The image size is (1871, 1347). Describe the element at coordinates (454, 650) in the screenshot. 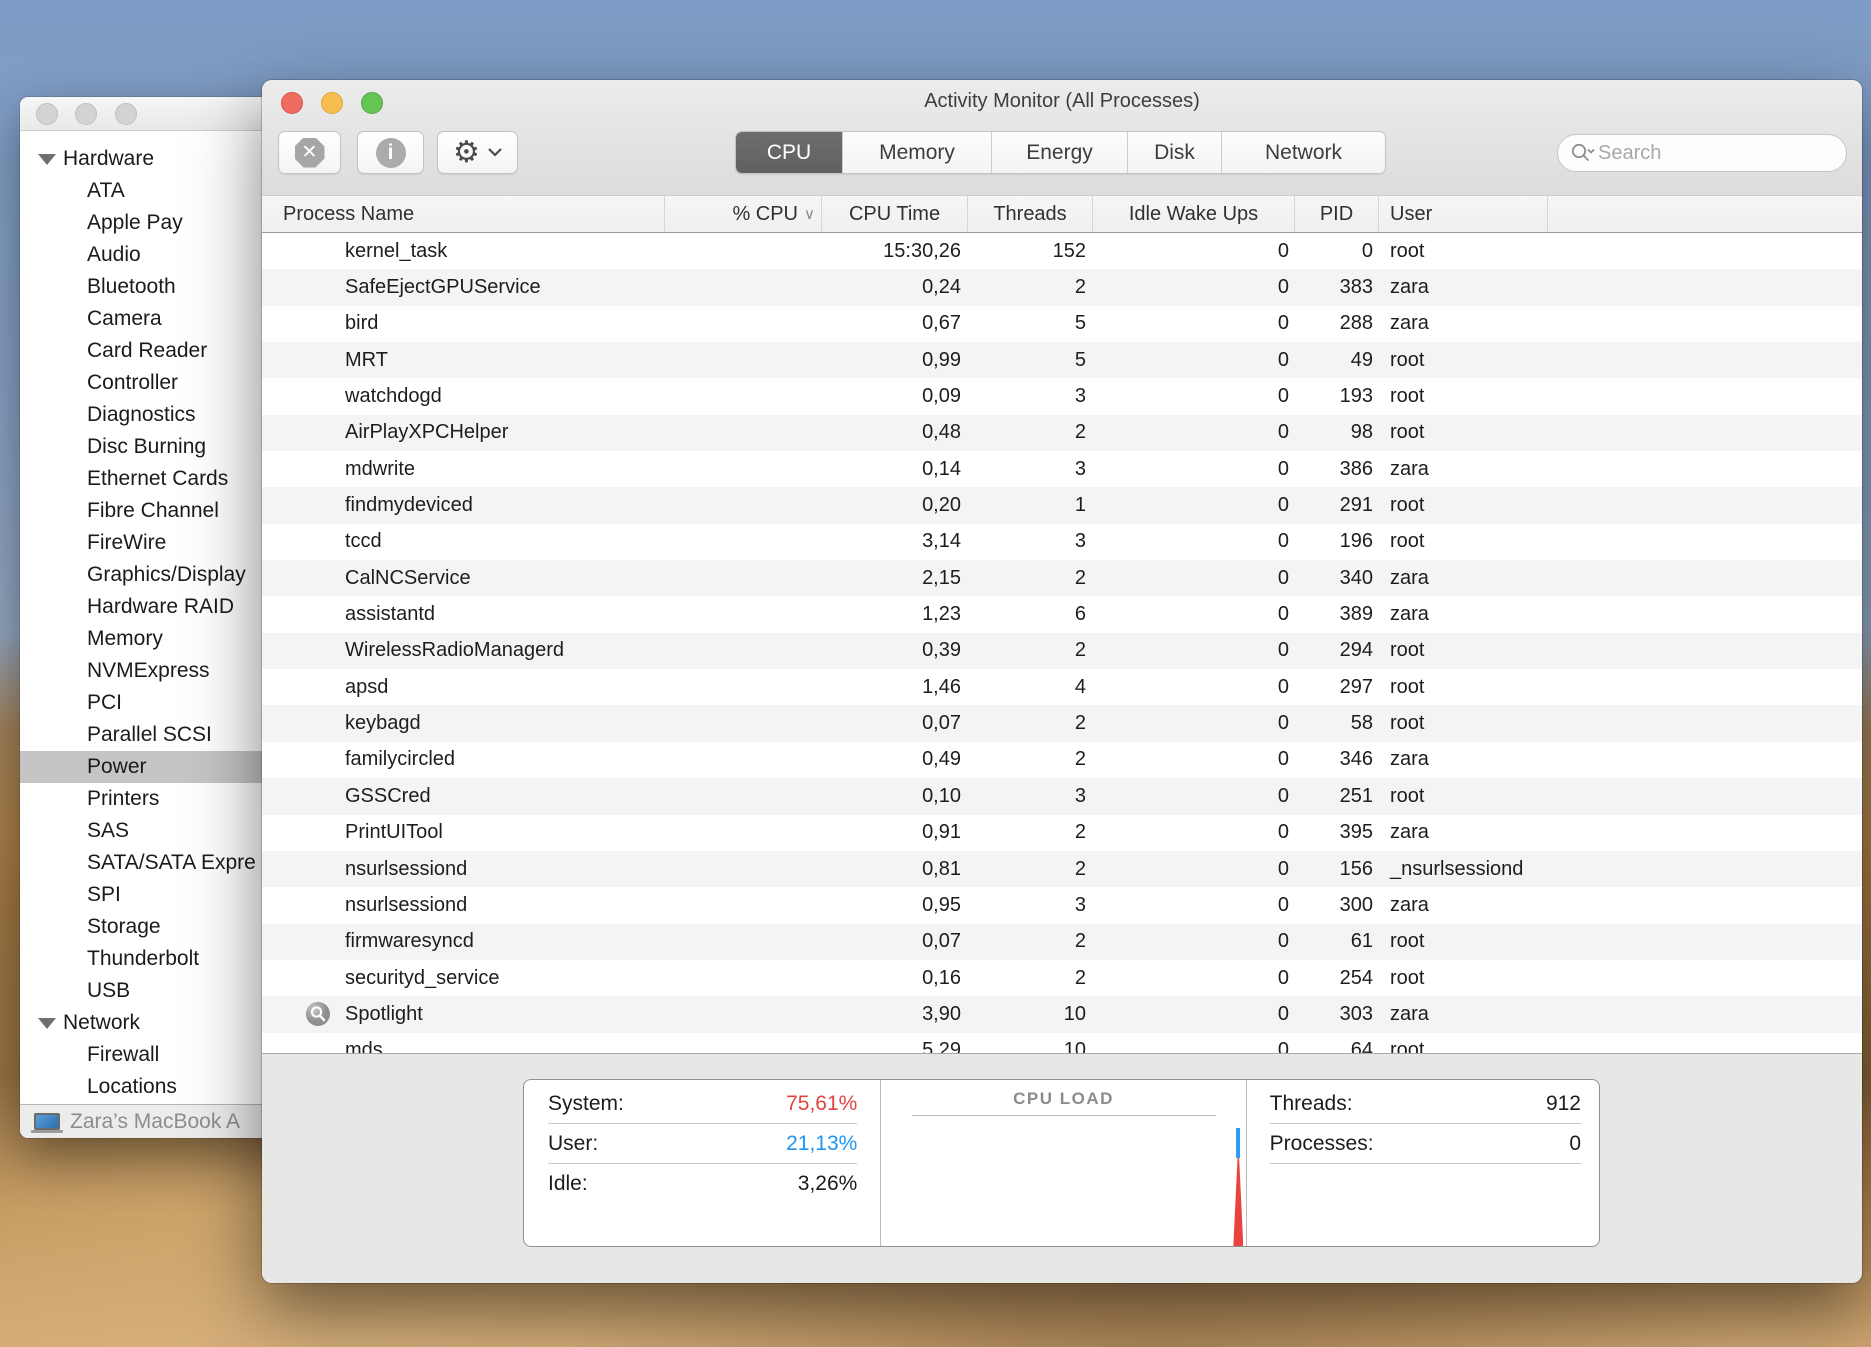

I see `process-name-label: WirelessRadioManagerd` at that location.